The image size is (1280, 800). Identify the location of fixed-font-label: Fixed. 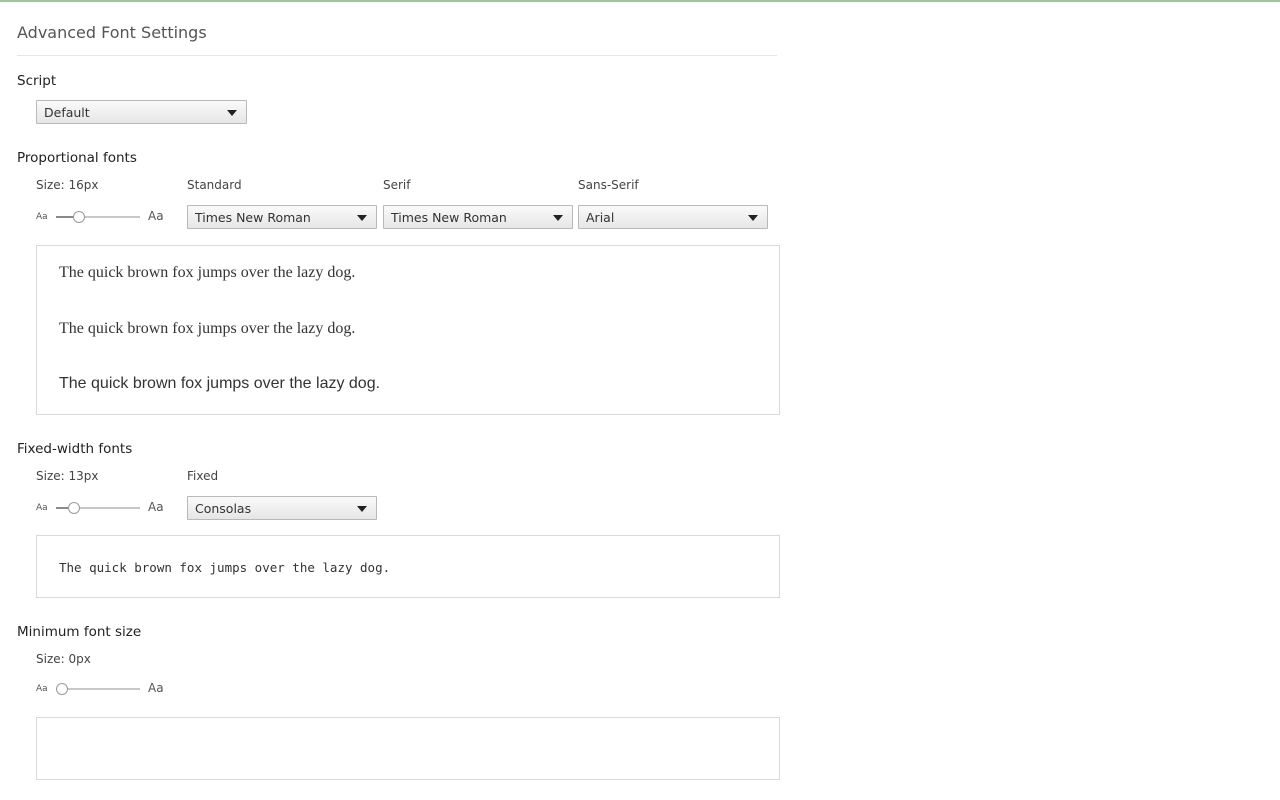
(203, 476).